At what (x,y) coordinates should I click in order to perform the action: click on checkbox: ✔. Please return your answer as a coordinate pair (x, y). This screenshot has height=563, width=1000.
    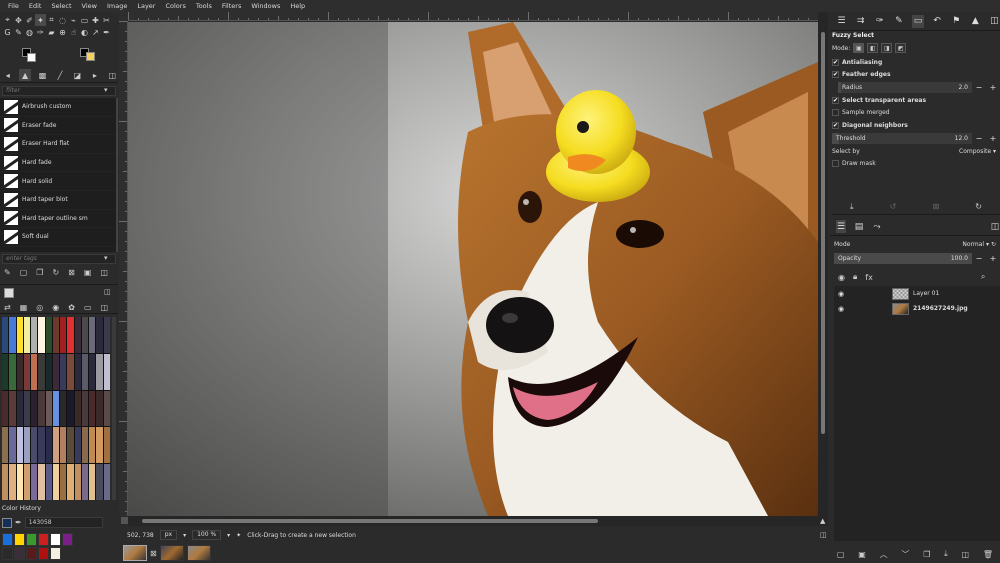
    Looking at the image, I should click on (835, 62).